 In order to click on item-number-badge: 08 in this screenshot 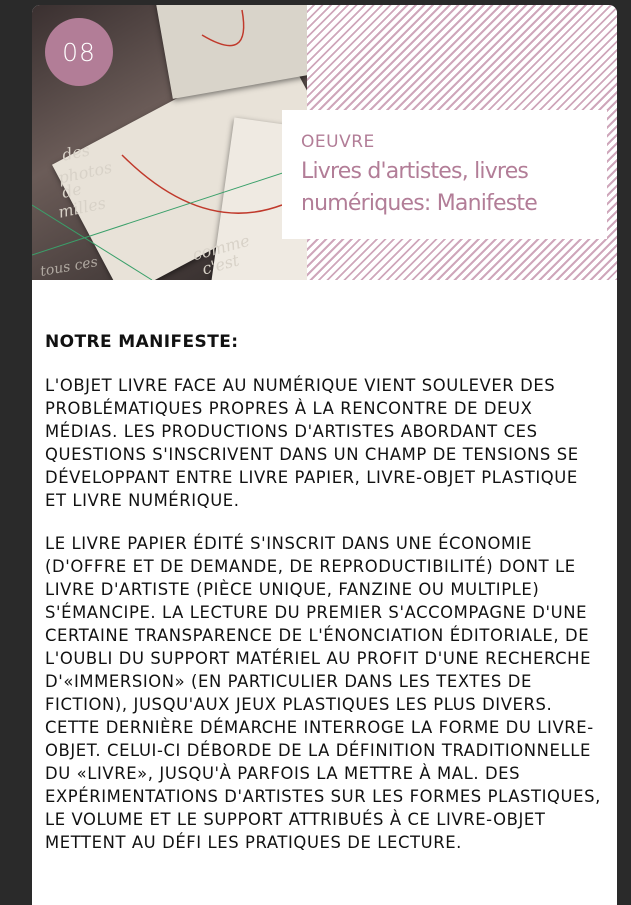, I will do `click(79, 52)`.